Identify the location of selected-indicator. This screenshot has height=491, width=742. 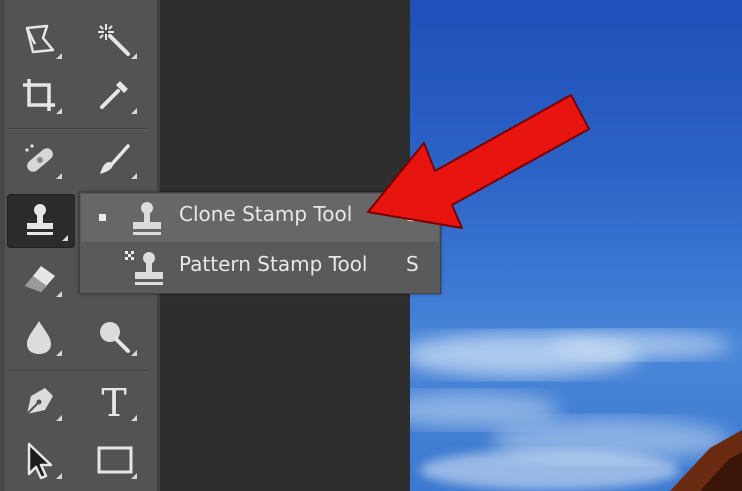
(102, 217).